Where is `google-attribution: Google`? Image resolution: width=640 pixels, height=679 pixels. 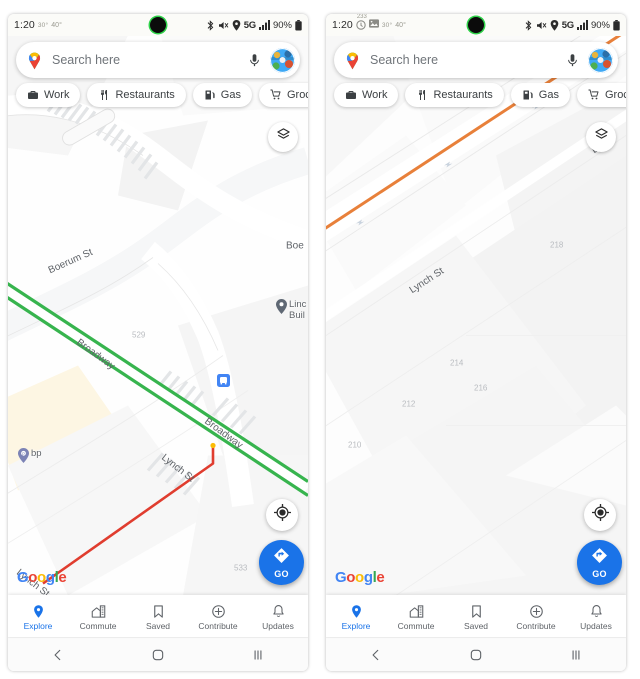 google-attribution: Google is located at coordinates (360, 577).